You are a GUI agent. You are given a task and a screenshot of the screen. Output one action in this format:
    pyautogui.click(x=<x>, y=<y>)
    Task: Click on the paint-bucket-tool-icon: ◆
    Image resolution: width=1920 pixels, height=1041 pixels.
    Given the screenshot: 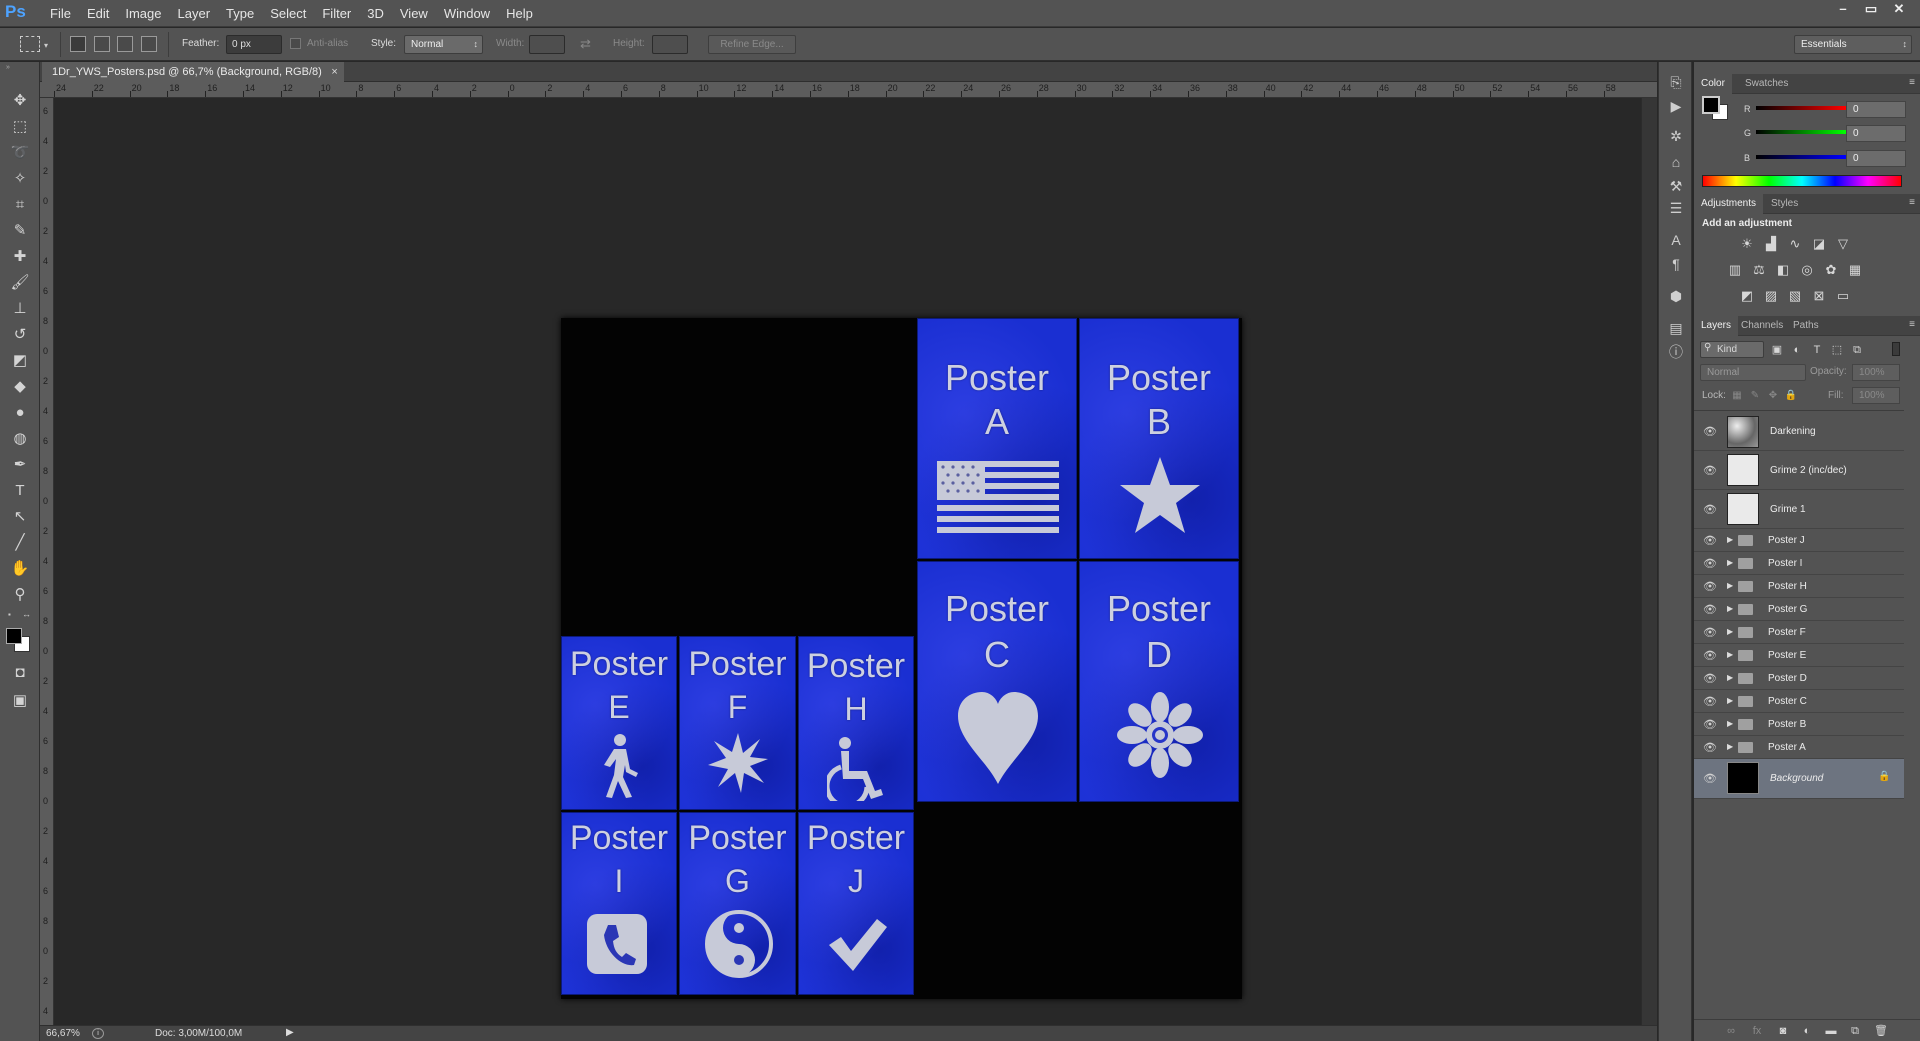 What is the action you would take?
    pyautogui.click(x=20, y=387)
    